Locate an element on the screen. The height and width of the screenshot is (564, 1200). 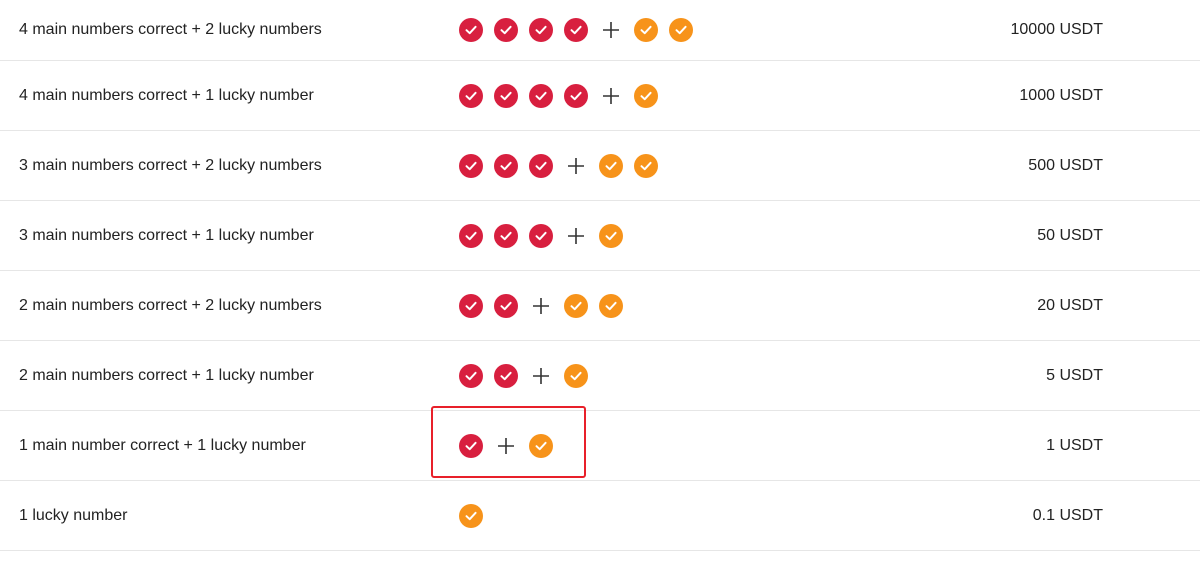
condition-text: 3 main numbers correct + 2 lucky numbers is located at coordinates (170, 165).